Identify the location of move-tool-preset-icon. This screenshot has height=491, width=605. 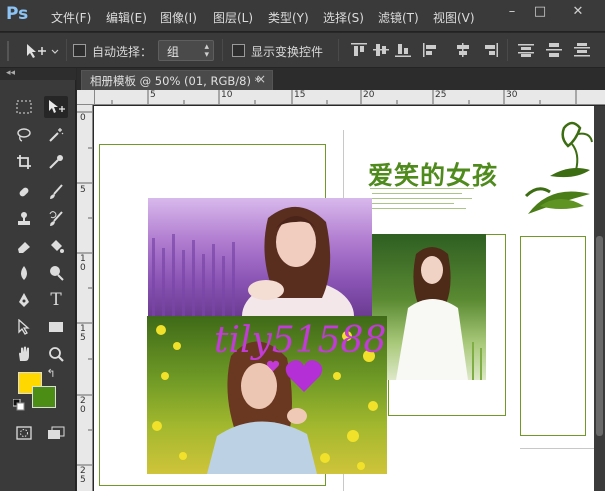
(43, 51).